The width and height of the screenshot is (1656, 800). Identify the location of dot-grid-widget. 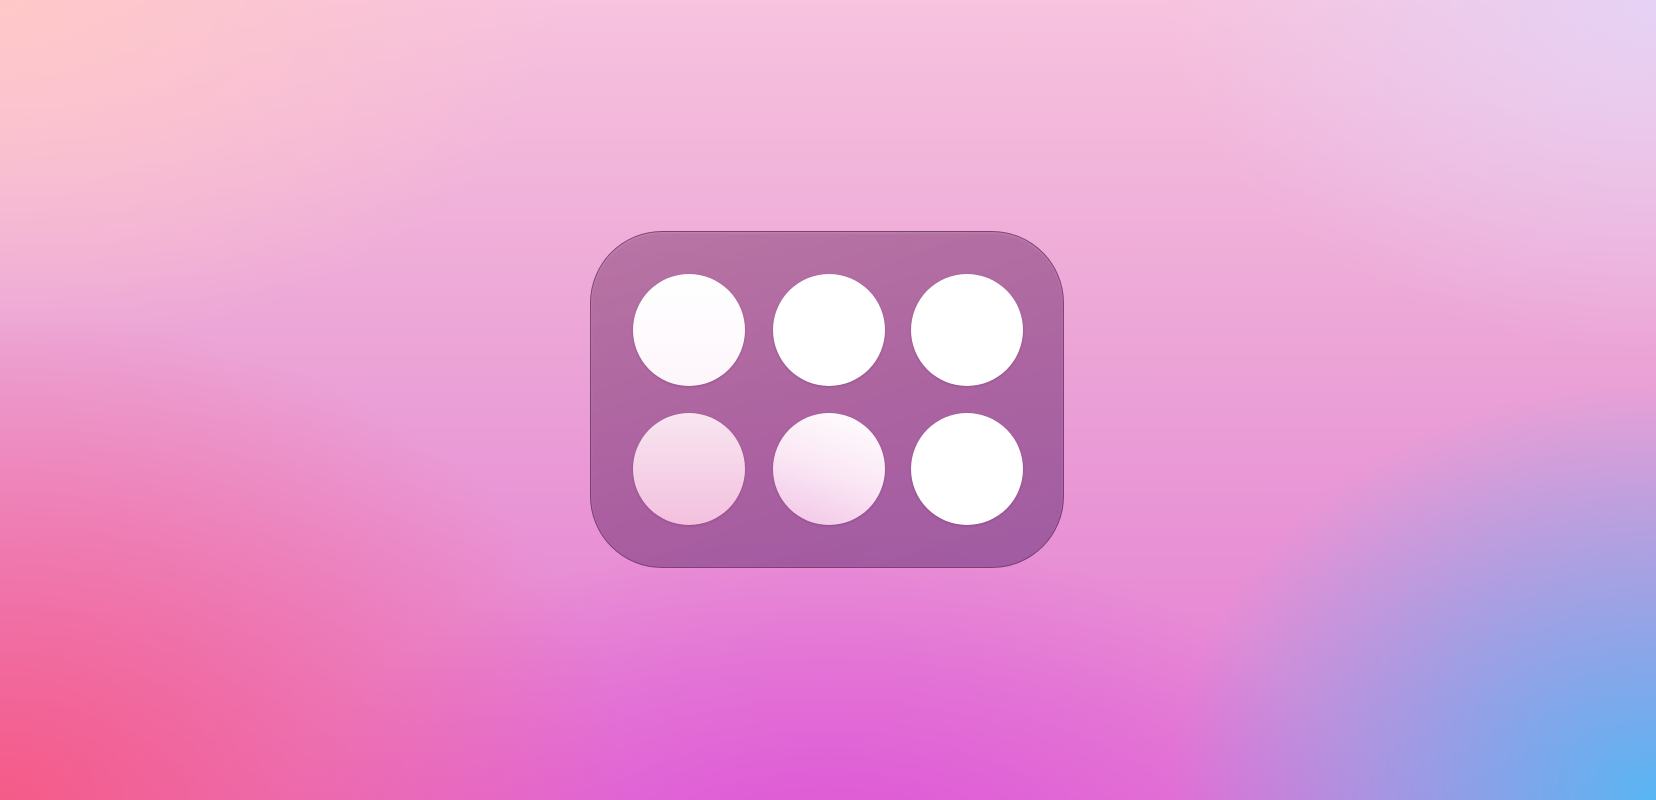
(827, 399).